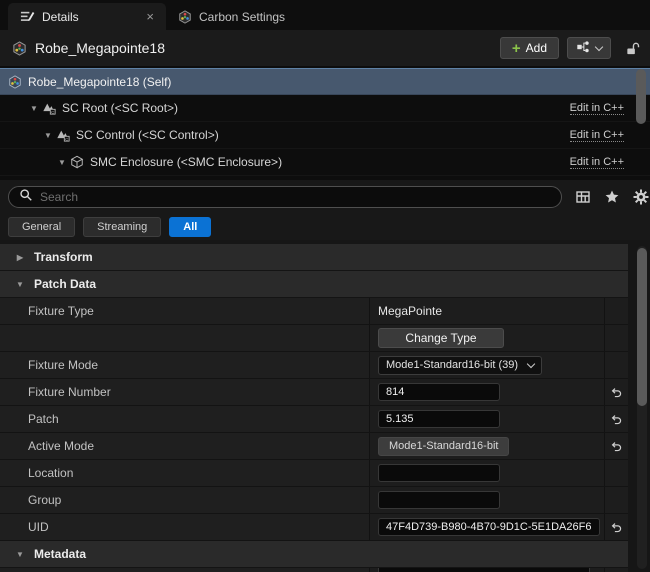  Describe the element at coordinates (185, 311) in the screenshot. I see `fixture-type-label: Fixture Type` at that location.